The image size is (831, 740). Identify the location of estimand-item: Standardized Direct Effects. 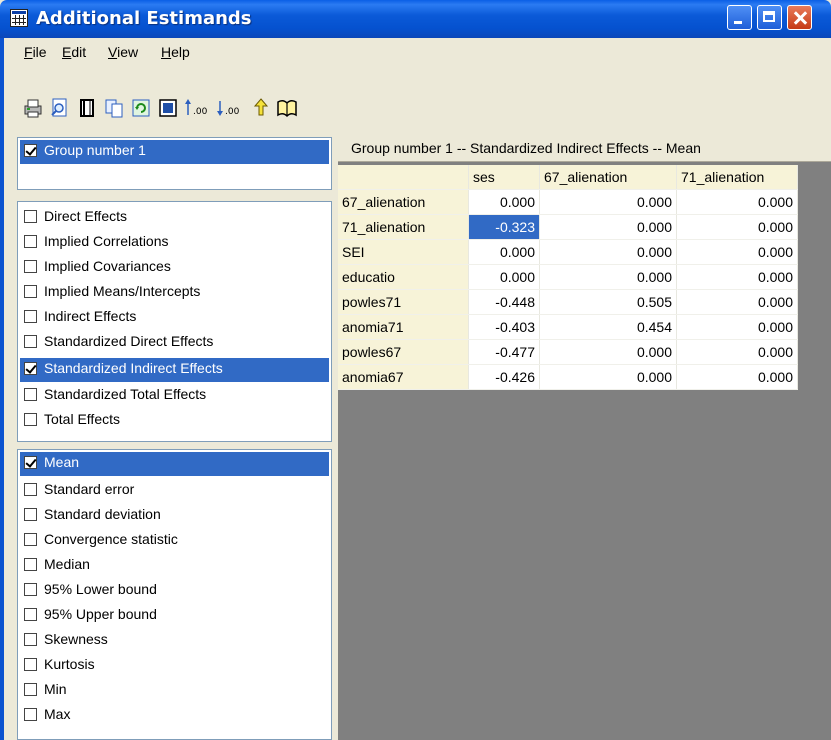
(180, 343).